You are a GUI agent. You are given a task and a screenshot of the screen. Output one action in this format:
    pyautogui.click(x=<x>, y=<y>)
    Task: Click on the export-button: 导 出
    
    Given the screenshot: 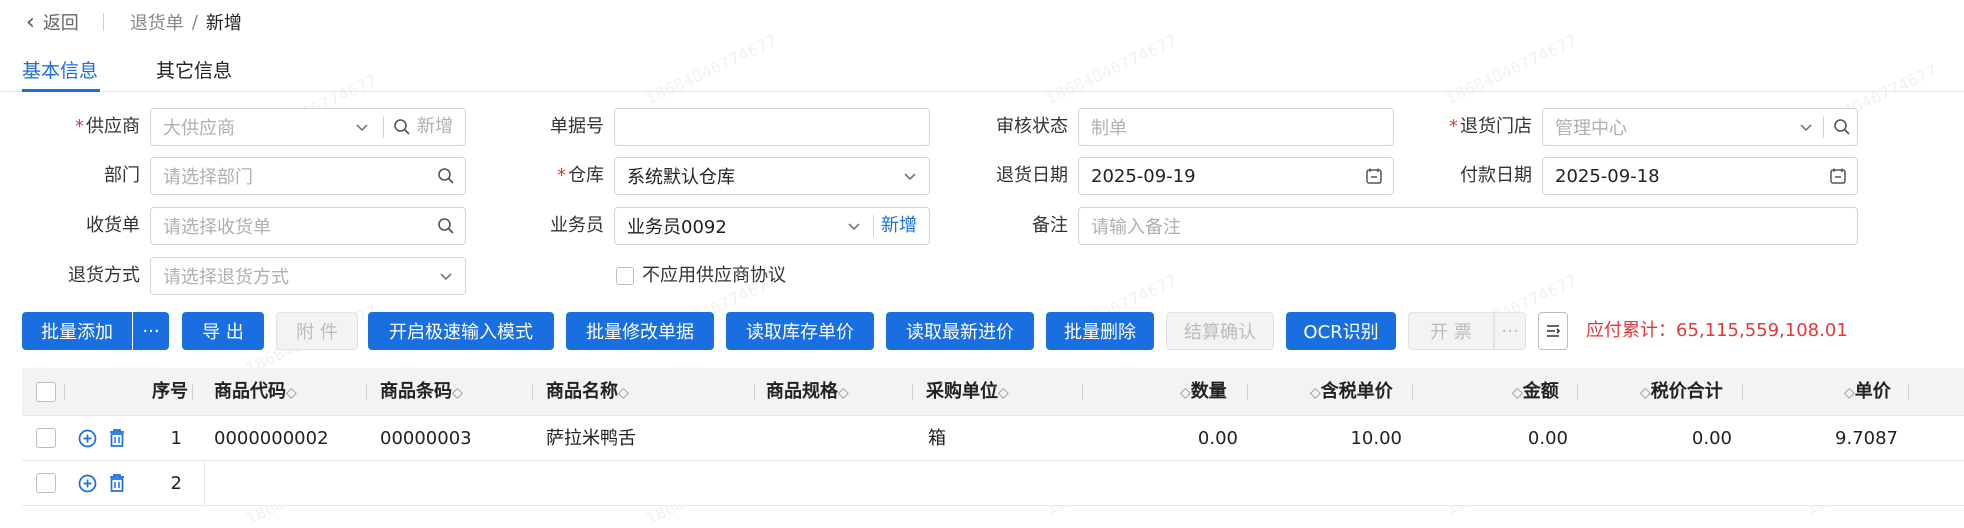 What is the action you would take?
    pyautogui.click(x=223, y=331)
    